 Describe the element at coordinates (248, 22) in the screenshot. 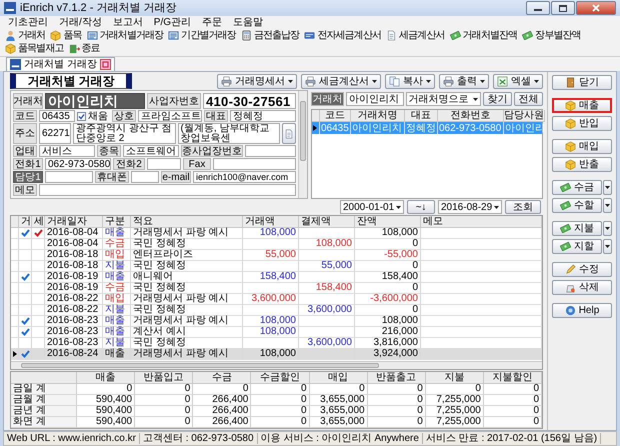

I see `menu-item: 도움말` at that location.